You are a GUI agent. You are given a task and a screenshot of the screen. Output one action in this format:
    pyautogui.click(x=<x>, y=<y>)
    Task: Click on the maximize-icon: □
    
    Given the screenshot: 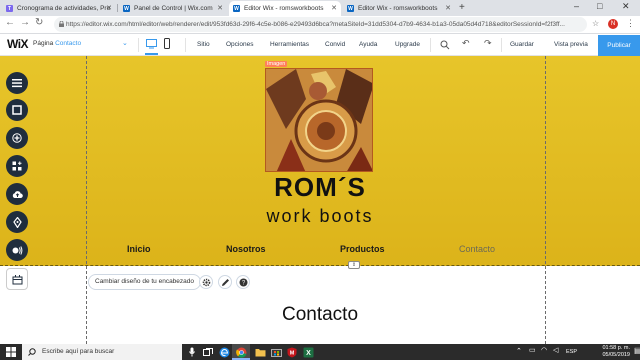 What is the action you would take?
    pyautogui.click(x=599, y=6)
    